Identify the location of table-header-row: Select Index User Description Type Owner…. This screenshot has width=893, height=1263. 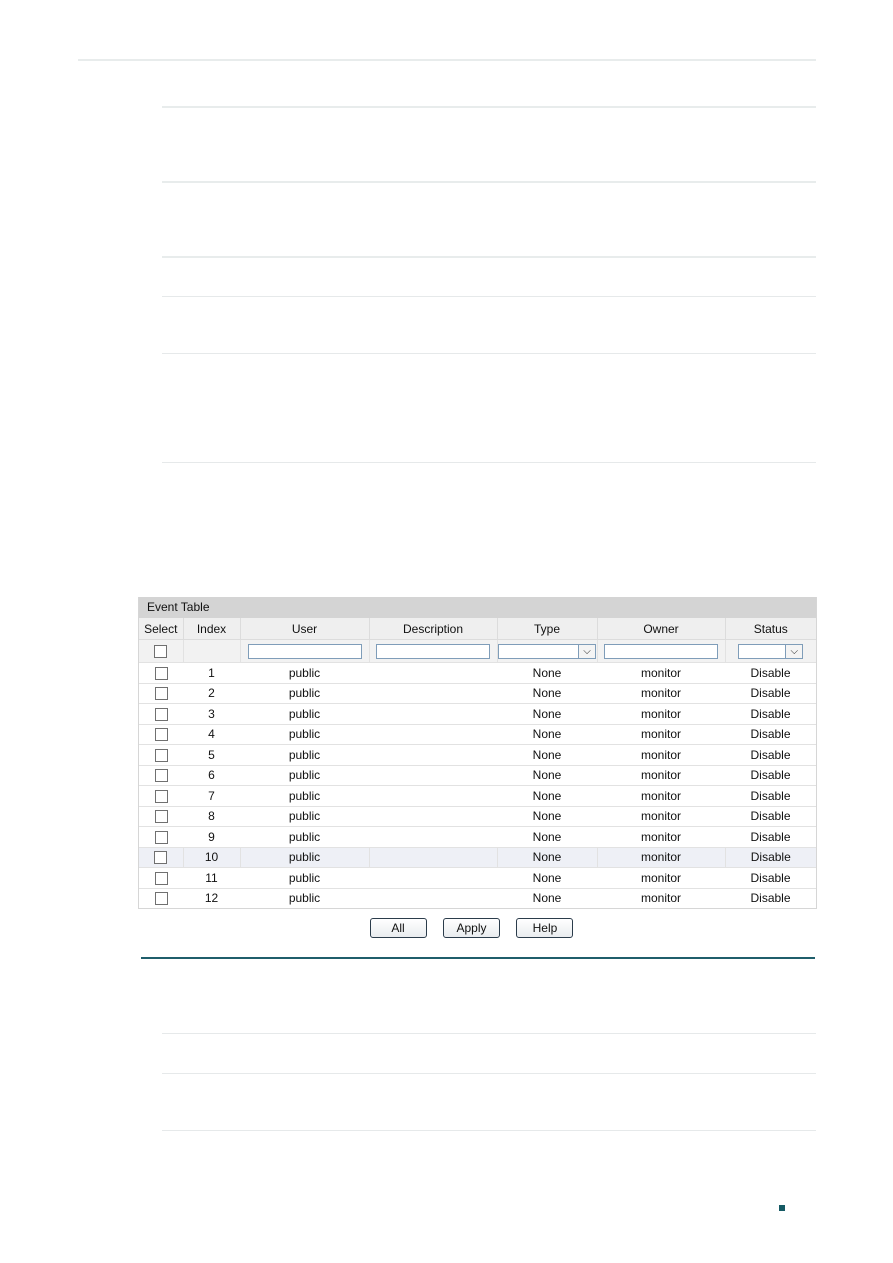
(477, 629).